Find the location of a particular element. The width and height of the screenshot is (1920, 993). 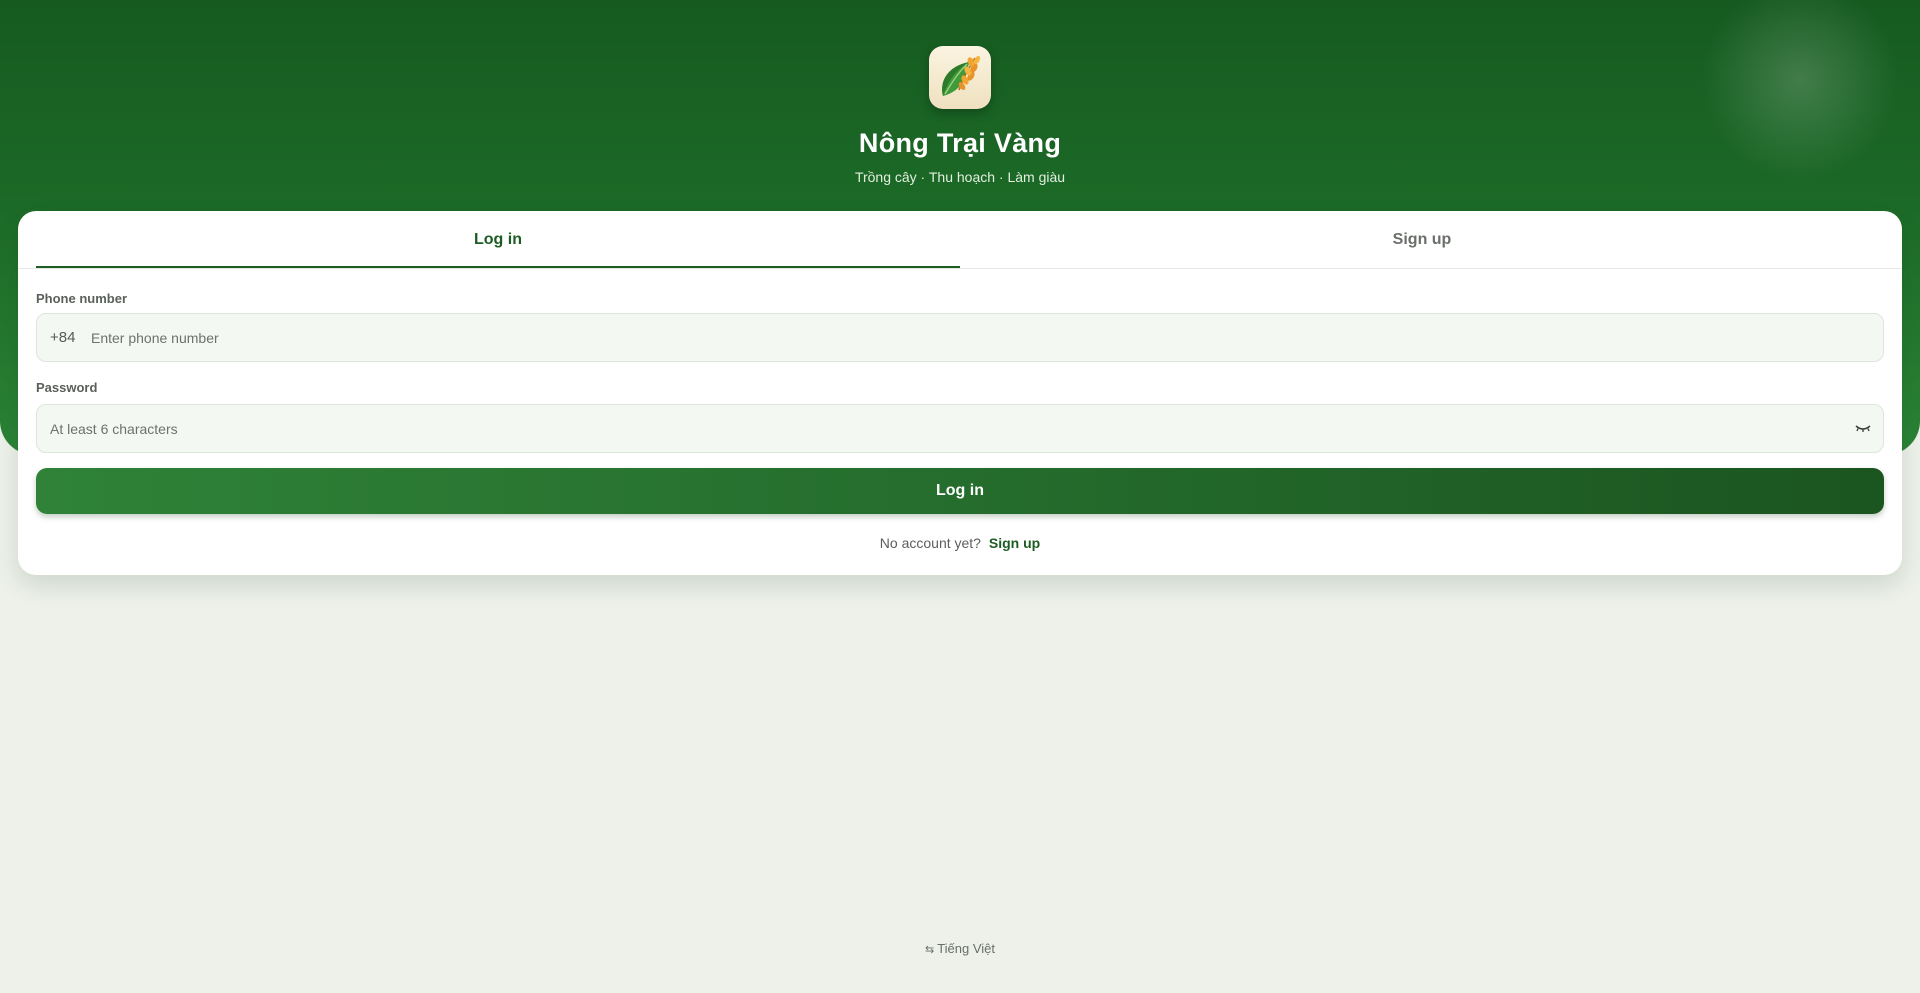

eye-closed-icon is located at coordinates (1863, 428).